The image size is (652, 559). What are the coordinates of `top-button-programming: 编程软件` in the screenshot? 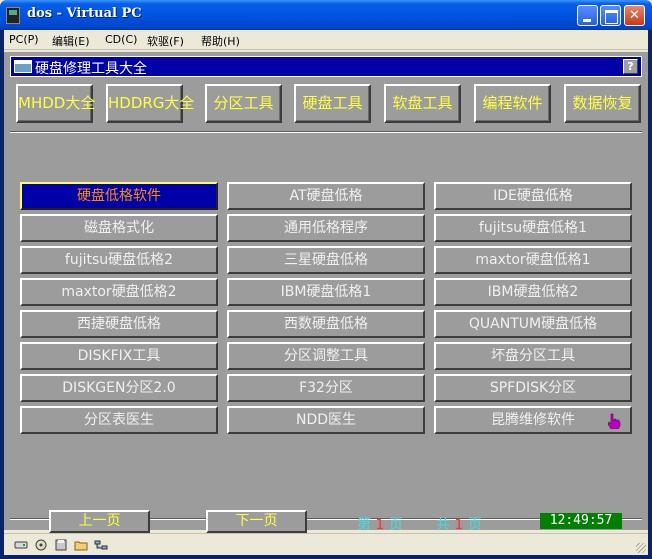 It's located at (512, 103).